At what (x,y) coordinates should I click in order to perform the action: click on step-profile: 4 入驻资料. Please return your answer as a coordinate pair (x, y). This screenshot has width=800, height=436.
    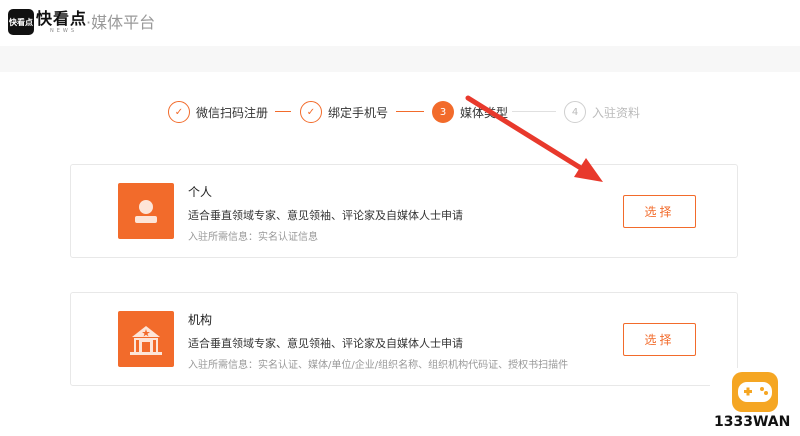
    Looking at the image, I should click on (602, 112).